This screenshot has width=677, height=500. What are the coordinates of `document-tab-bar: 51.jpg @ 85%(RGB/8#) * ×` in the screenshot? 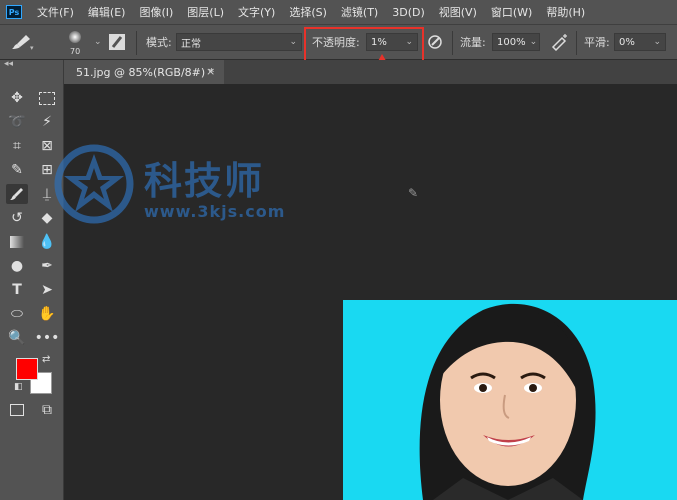 It's located at (370, 72).